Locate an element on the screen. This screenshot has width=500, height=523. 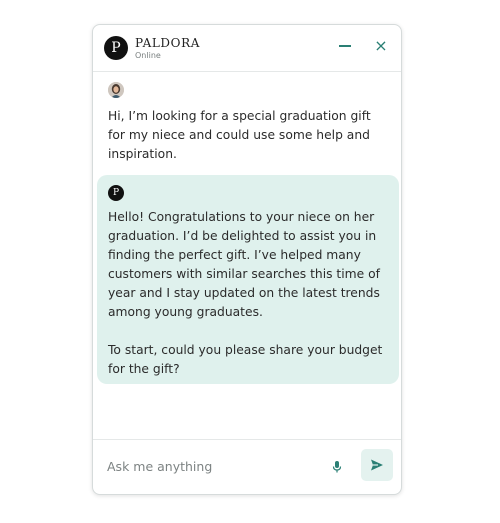
chat-footer is located at coordinates (247, 466).